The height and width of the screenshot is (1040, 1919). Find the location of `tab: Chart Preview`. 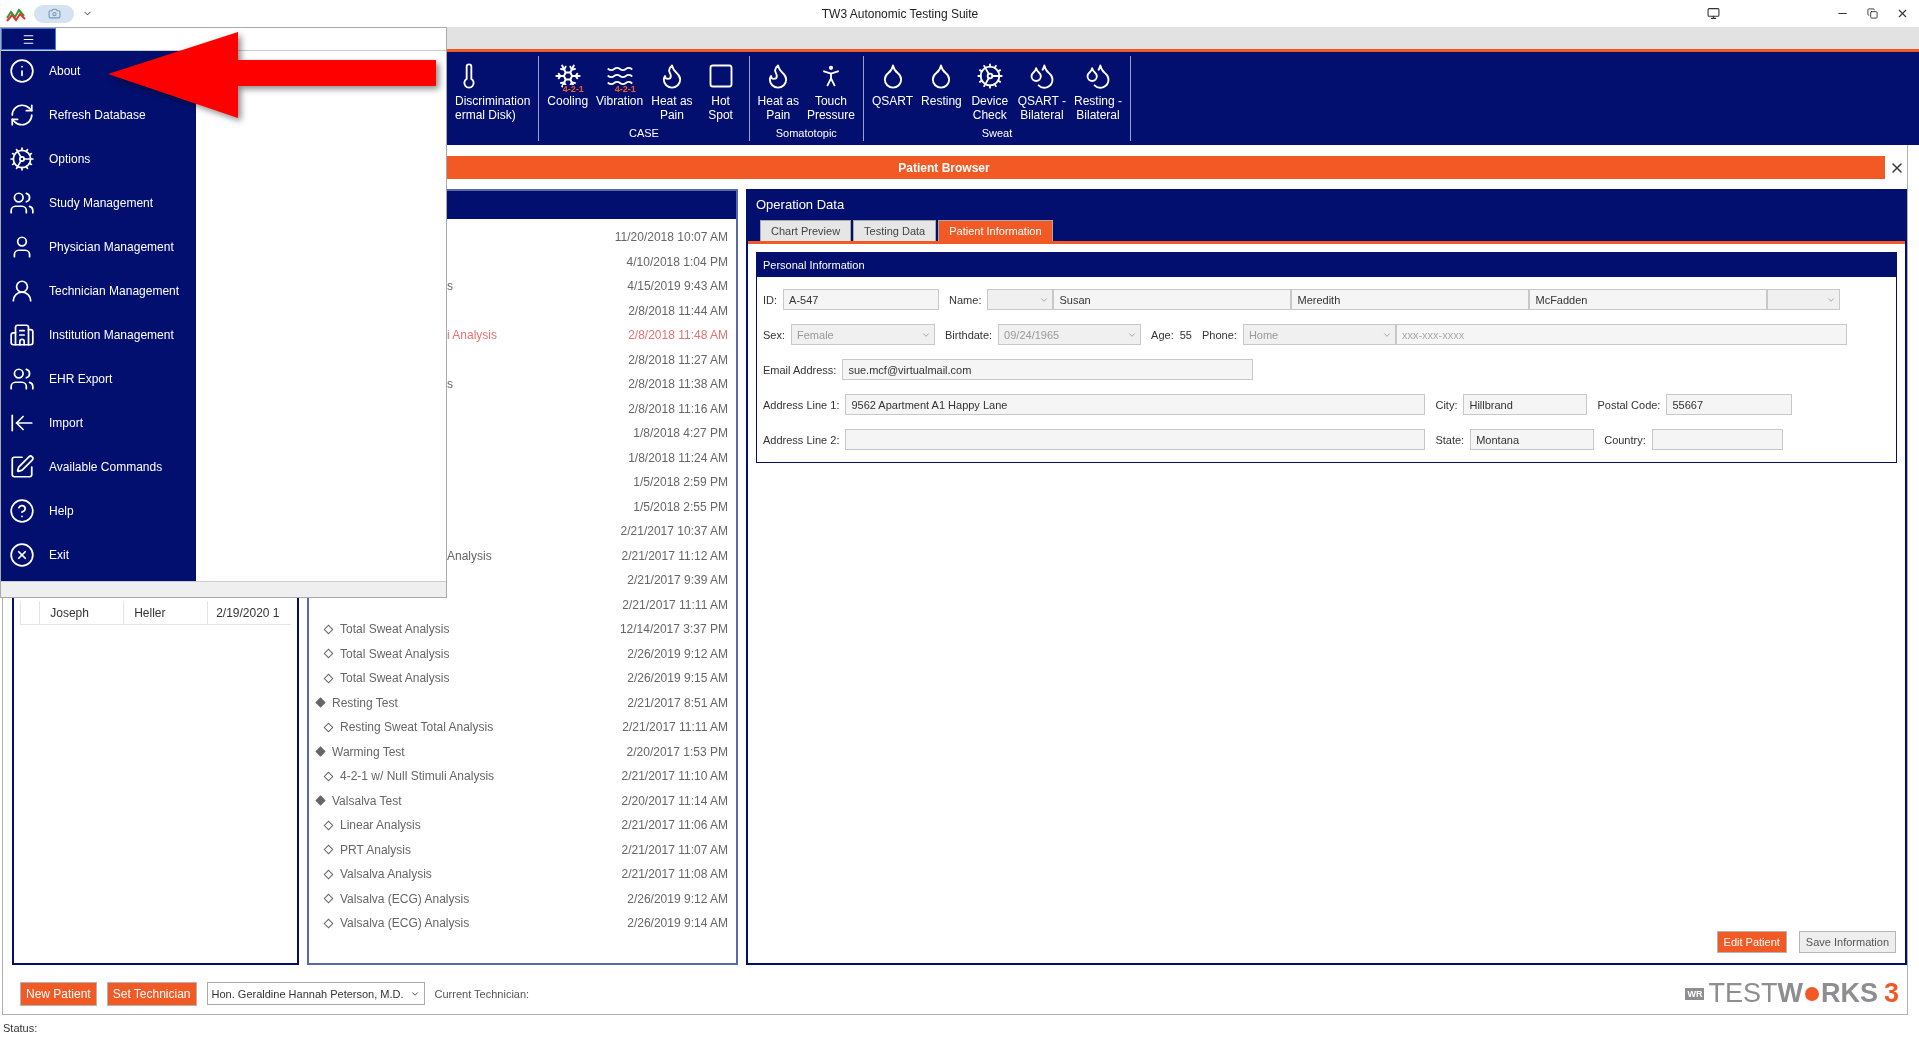

tab: Chart Preview is located at coordinates (806, 230).